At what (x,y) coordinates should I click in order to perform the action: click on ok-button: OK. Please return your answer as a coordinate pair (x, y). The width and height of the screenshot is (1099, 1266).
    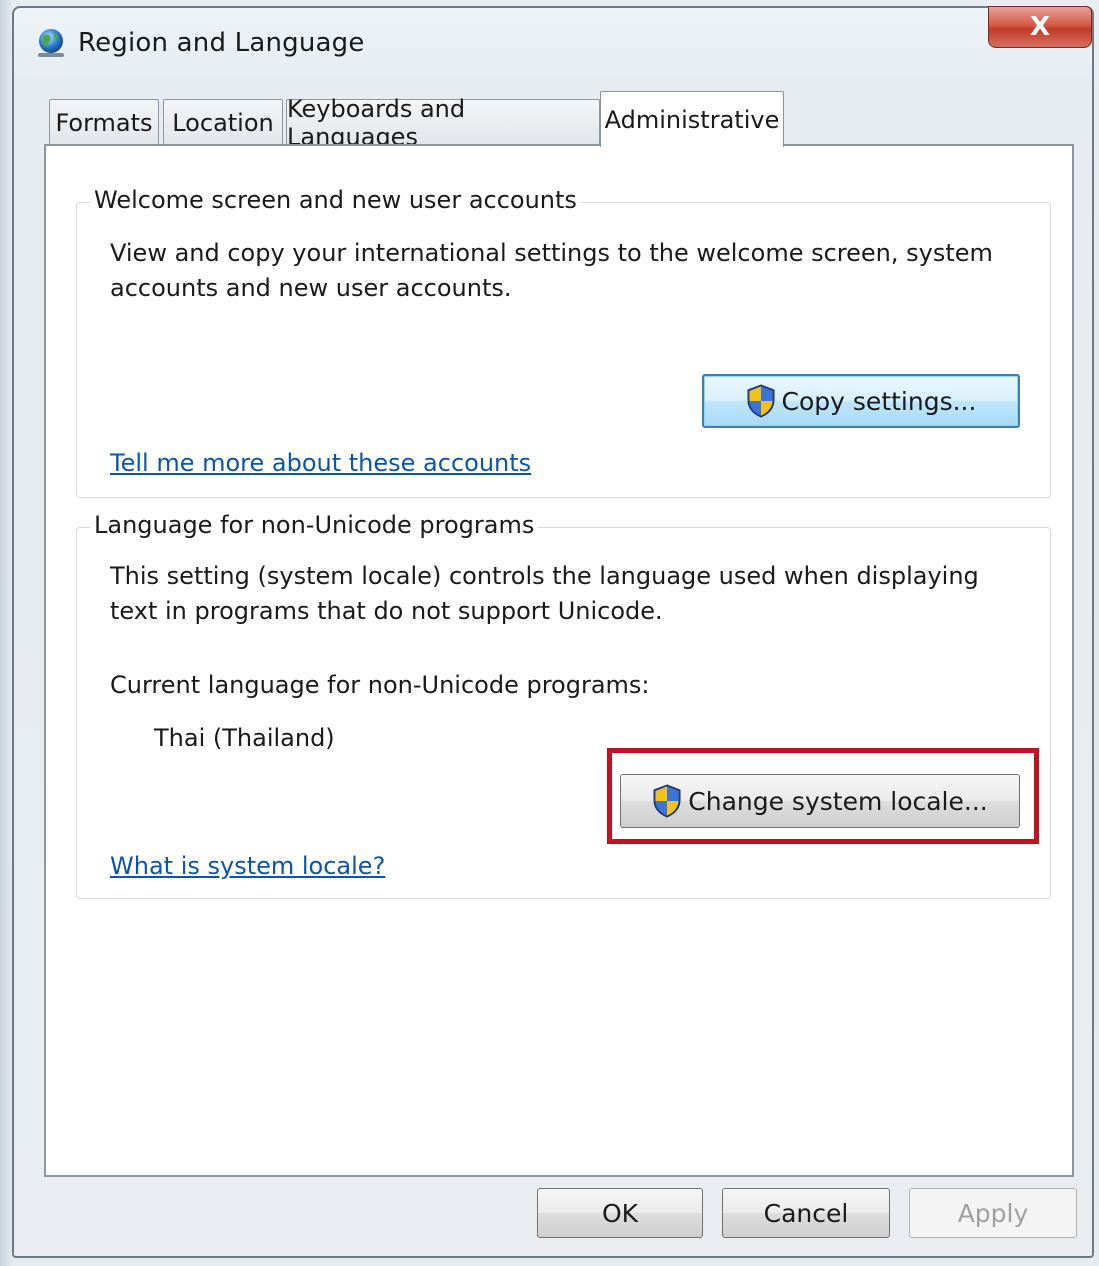
    Looking at the image, I should click on (620, 1213).